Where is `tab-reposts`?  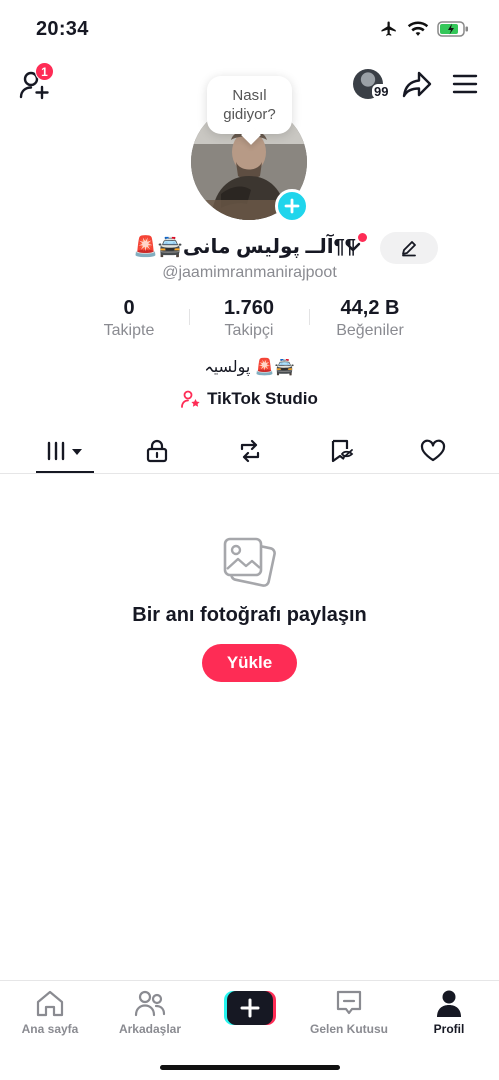
tab-reposts is located at coordinates (250, 451).